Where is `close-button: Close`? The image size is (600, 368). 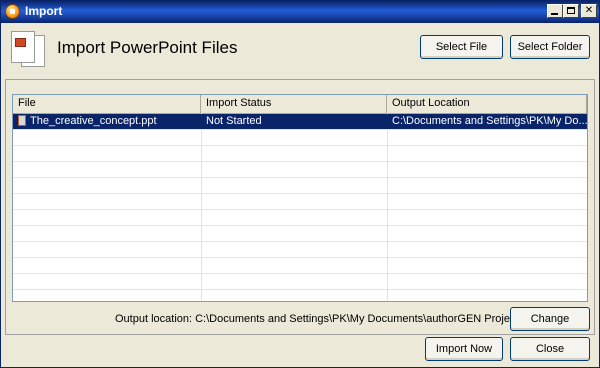
close-button: Close is located at coordinates (550, 349).